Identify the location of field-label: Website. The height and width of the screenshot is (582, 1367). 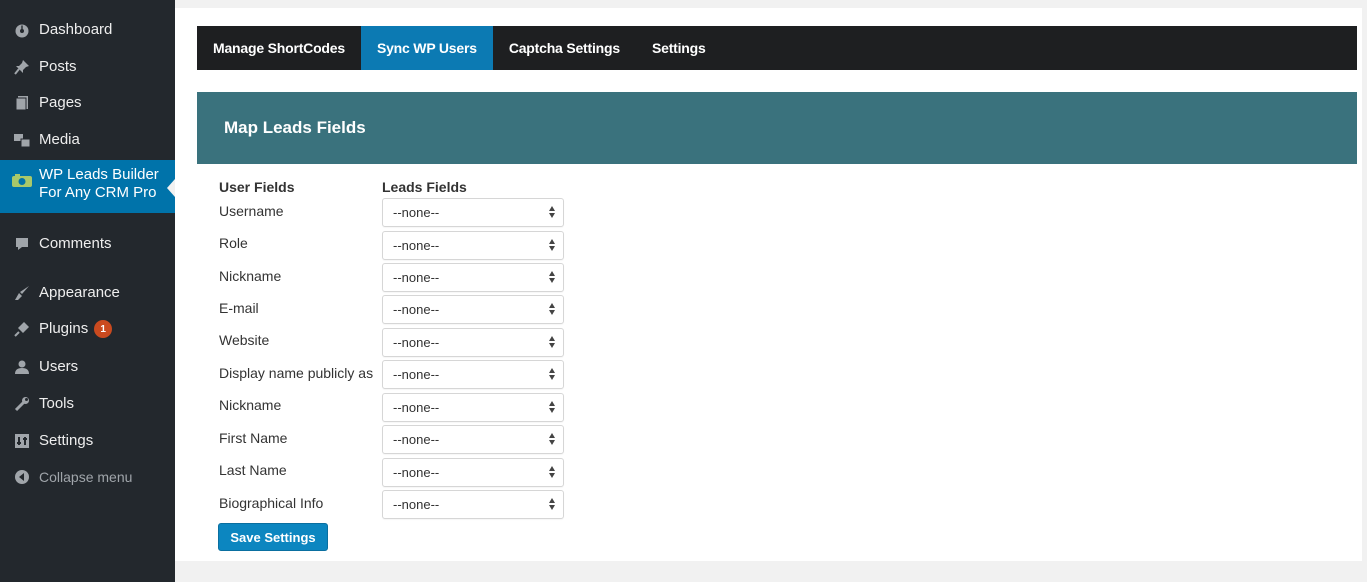
(244, 340).